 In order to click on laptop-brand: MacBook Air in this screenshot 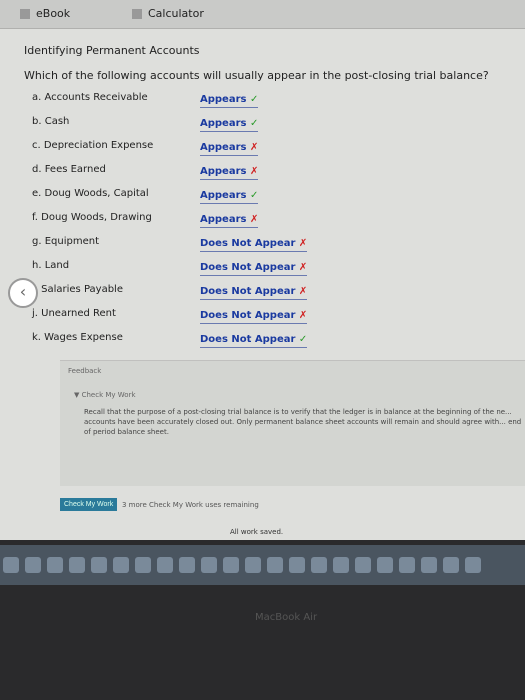, I will do `click(286, 617)`.